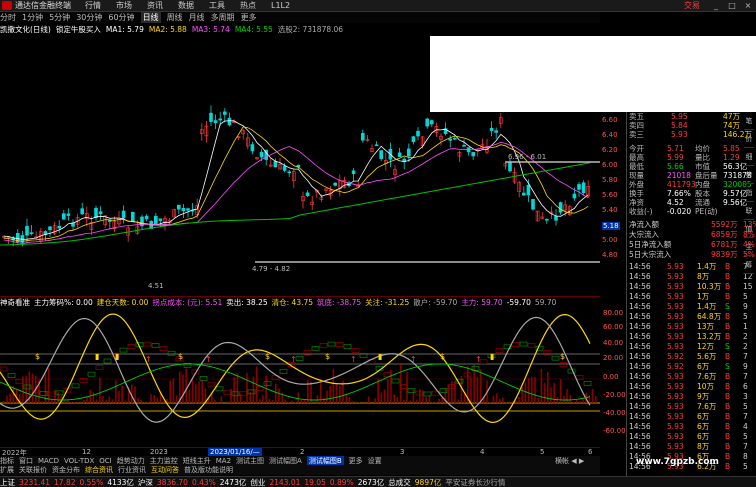 The height and width of the screenshot is (487, 756). Describe the element at coordinates (175, 17) in the screenshot. I see `period-weekly: 周线` at that location.